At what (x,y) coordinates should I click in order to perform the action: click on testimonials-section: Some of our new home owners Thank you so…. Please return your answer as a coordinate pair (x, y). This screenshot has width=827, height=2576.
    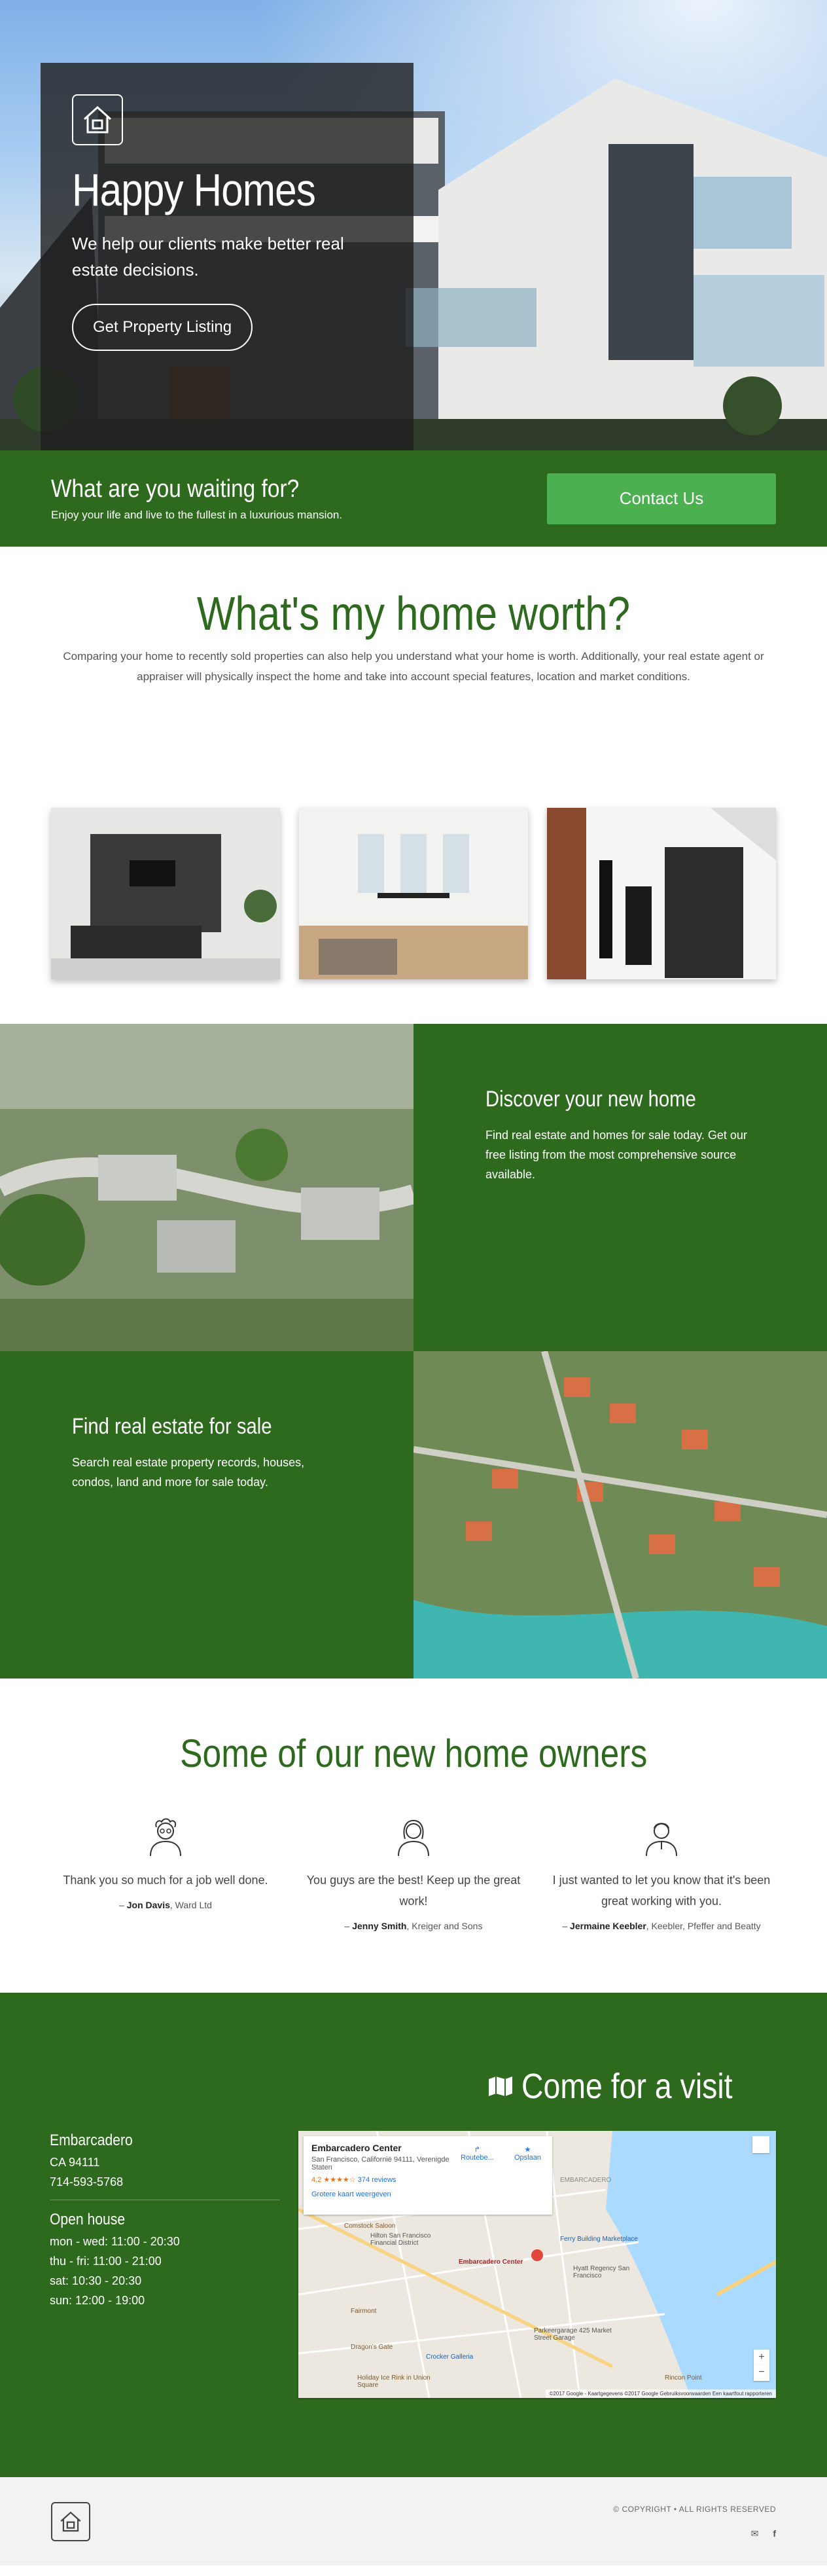
    Looking at the image, I should click on (413, 1804).